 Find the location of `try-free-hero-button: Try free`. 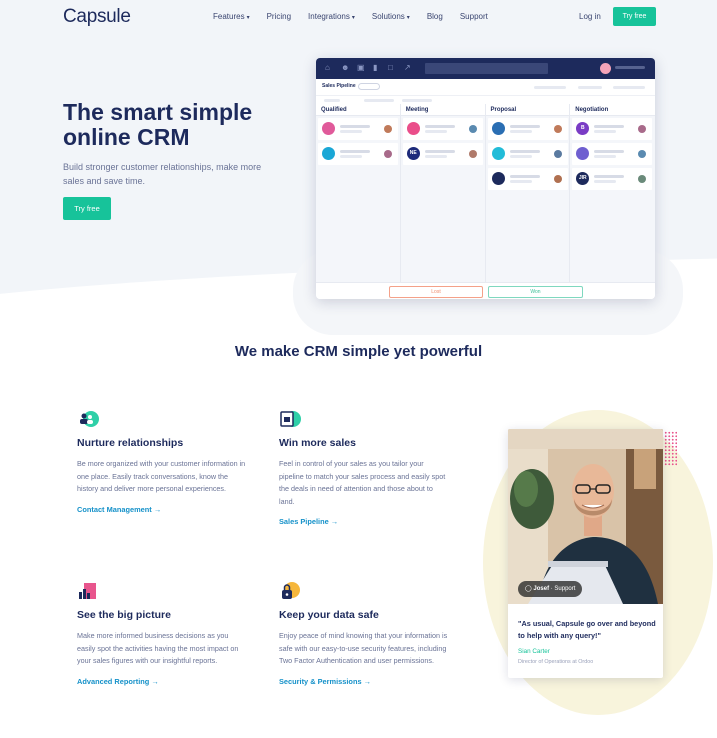

try-free-hero-button: Try free is located at coordinates (87, 208).